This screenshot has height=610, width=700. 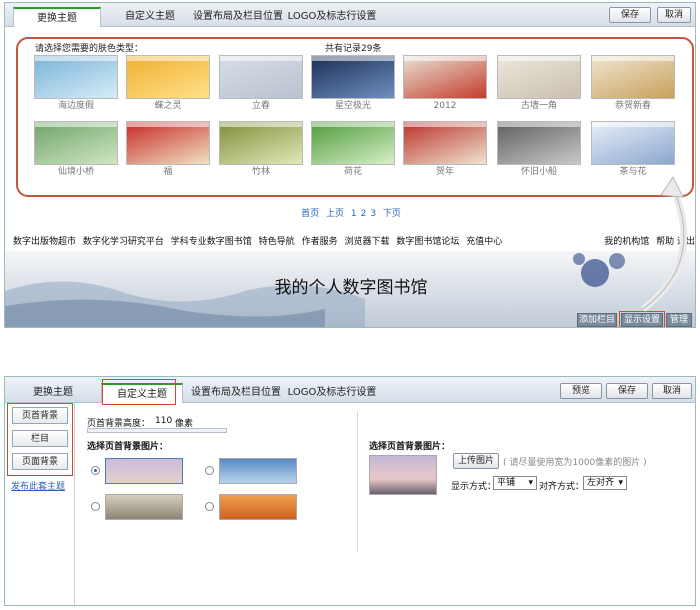 What do you see at coordinates (679, 320) in the screenshot?
I see `manage-button: 管理` at bounding box center [679, 320].